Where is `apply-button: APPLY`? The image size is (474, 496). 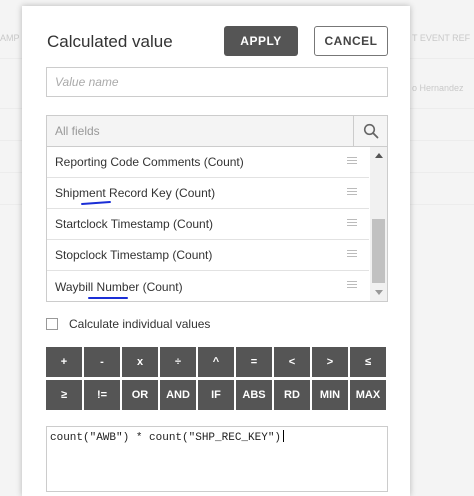 apply-button: APPLY is located at coordinates (261, 41).